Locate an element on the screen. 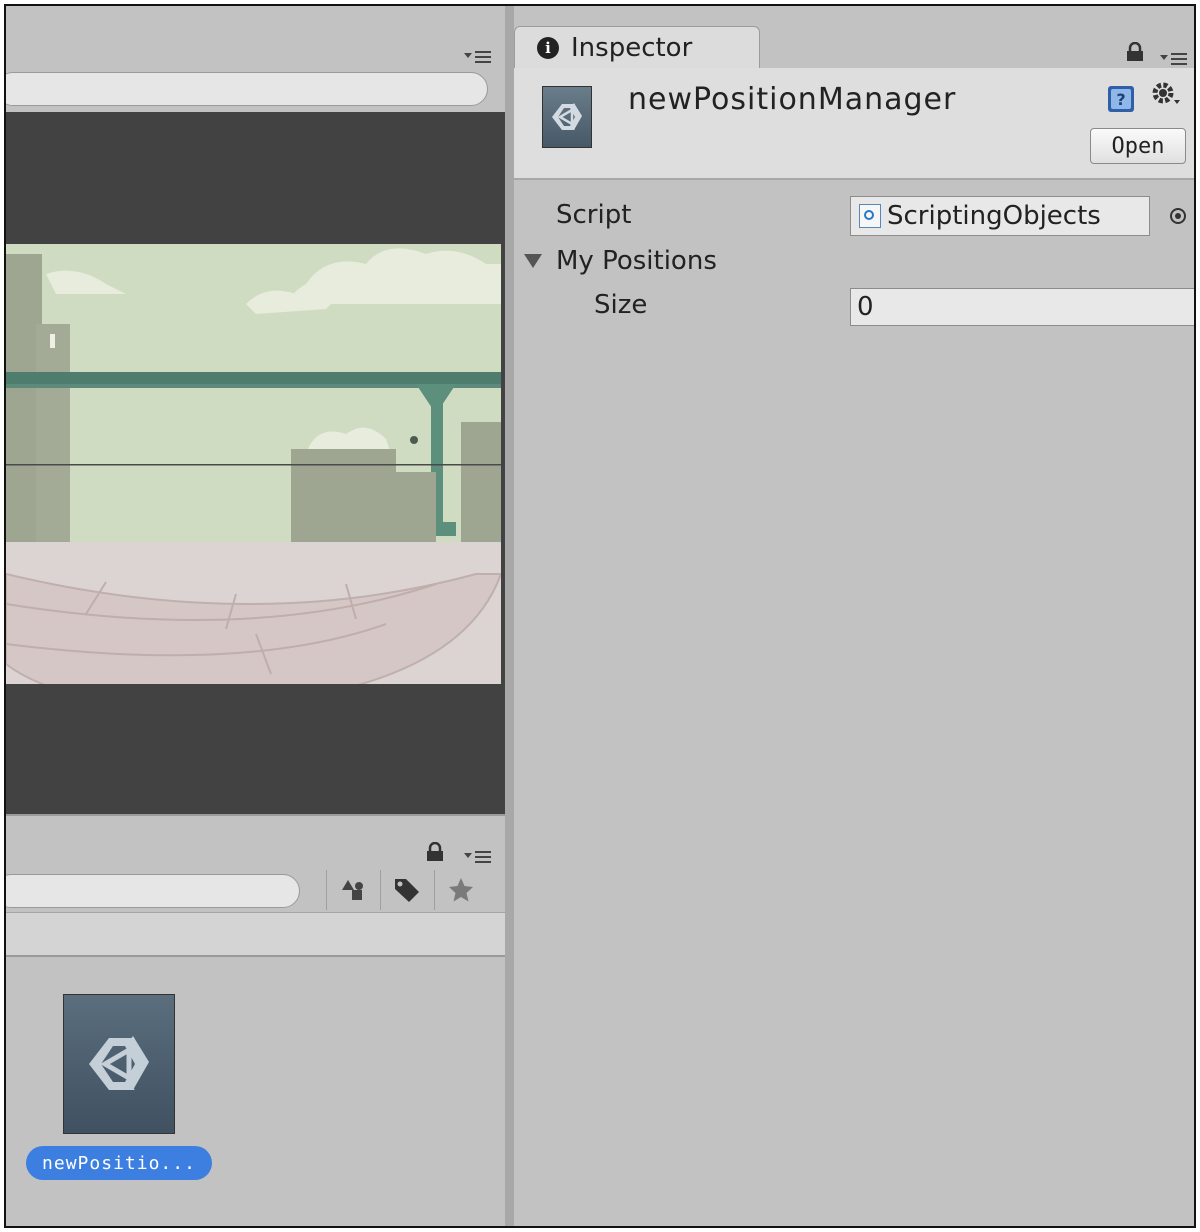  script-label: Script is located at coordinates (594, 215).